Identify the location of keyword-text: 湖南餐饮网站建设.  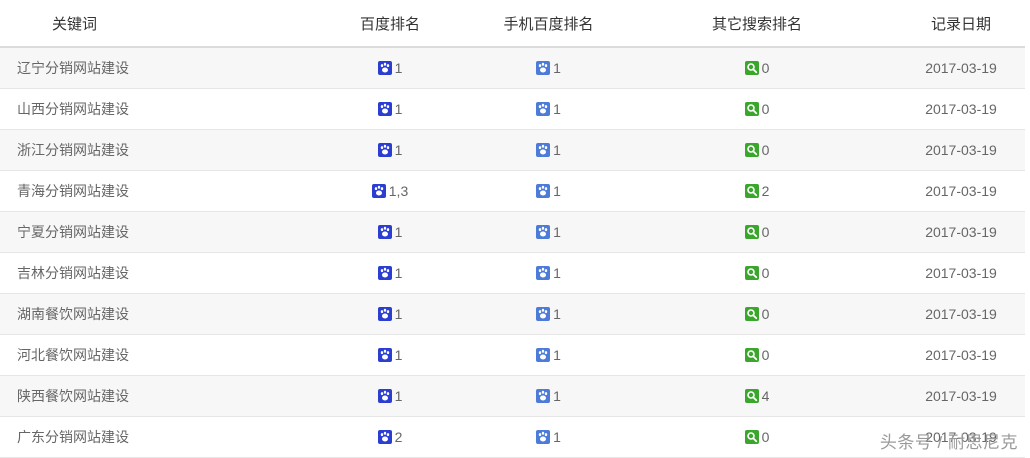
(73, 314).